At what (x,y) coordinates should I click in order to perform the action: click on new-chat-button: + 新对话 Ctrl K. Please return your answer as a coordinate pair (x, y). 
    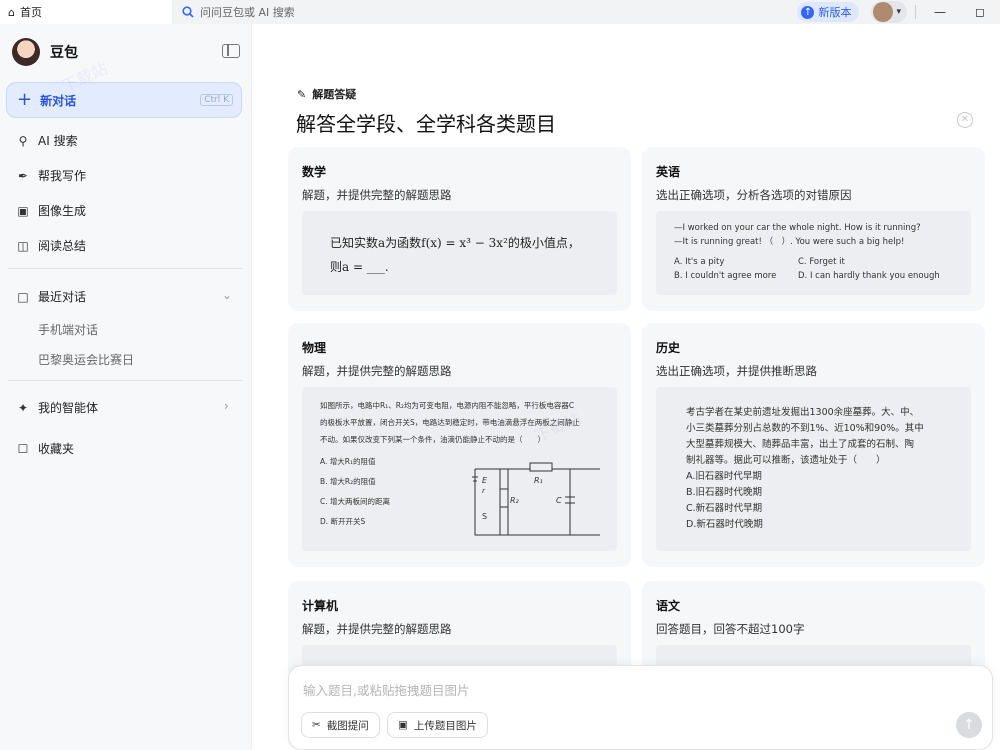
    Looking at the image, I should click on (124, 100).